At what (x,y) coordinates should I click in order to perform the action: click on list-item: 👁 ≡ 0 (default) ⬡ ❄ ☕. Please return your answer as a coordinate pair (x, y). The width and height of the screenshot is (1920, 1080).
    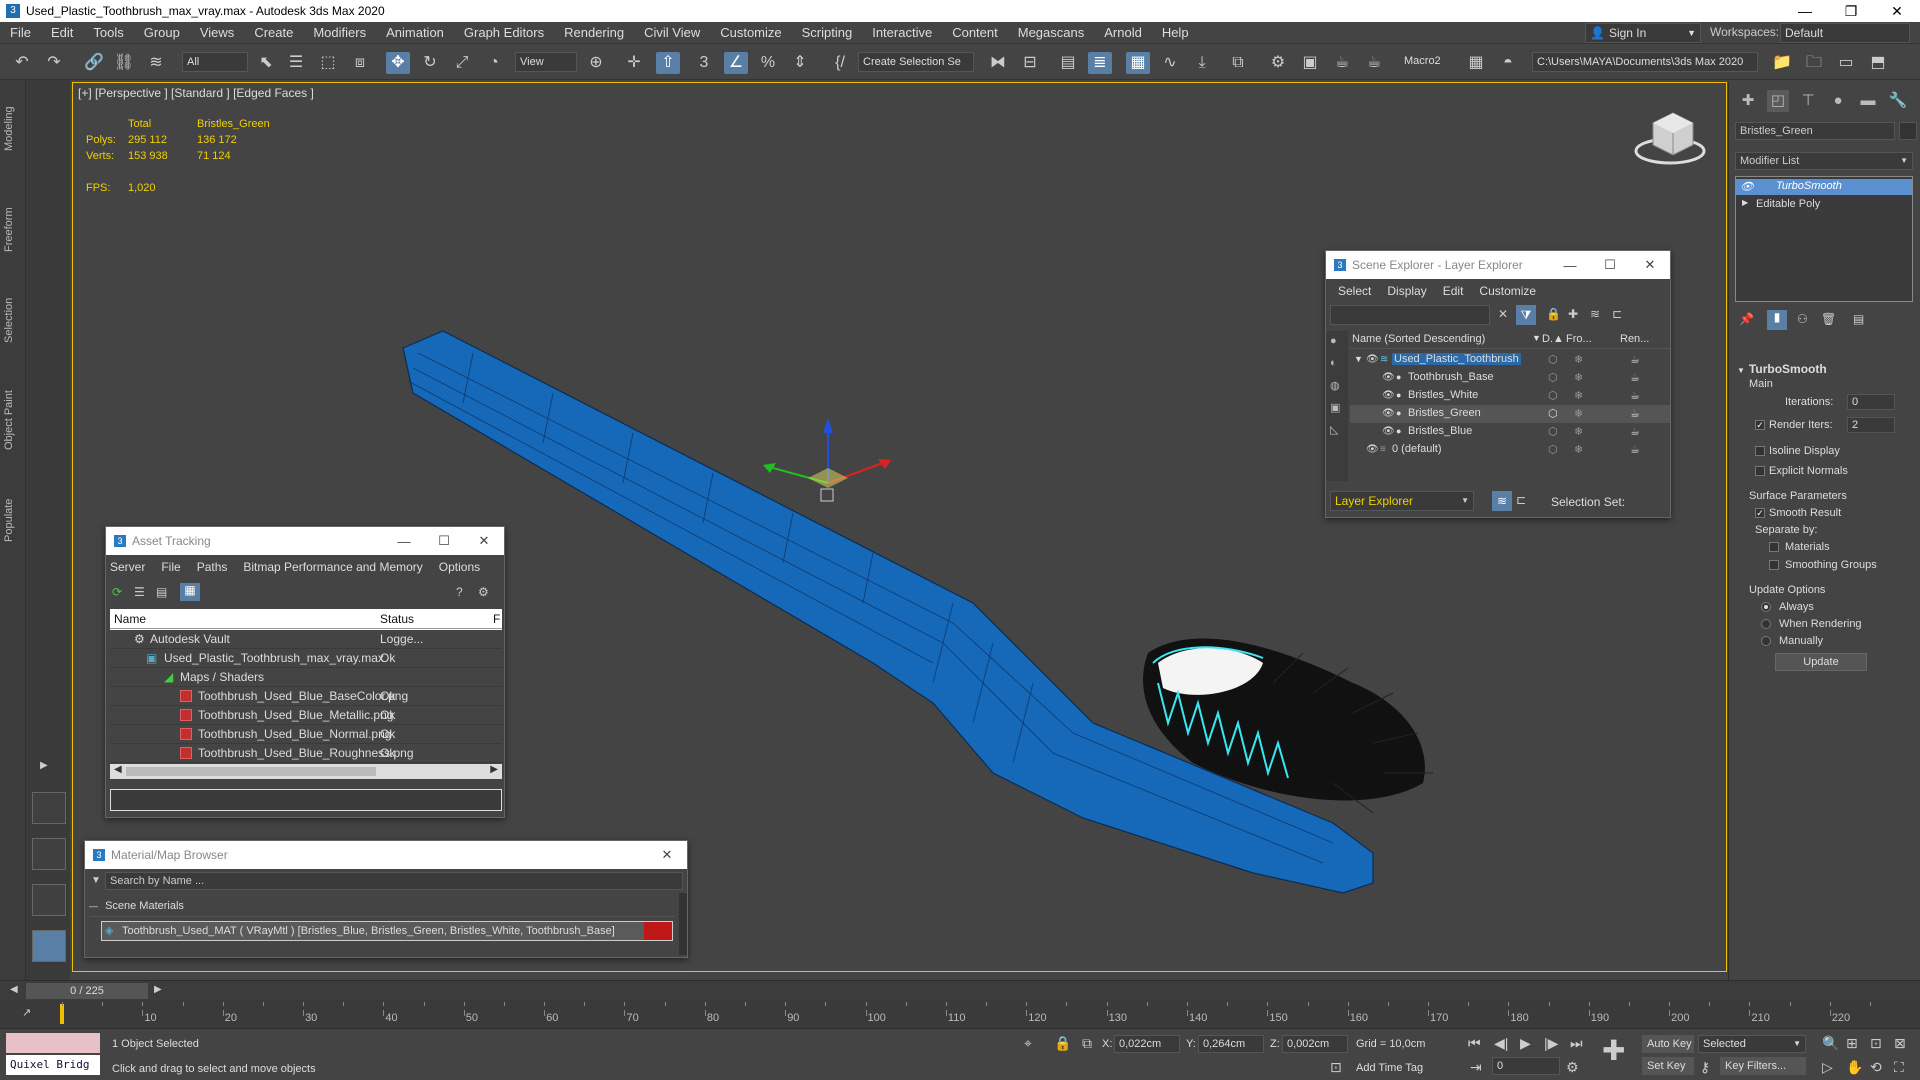
    Looking at the image, I should click on (1510, 450).